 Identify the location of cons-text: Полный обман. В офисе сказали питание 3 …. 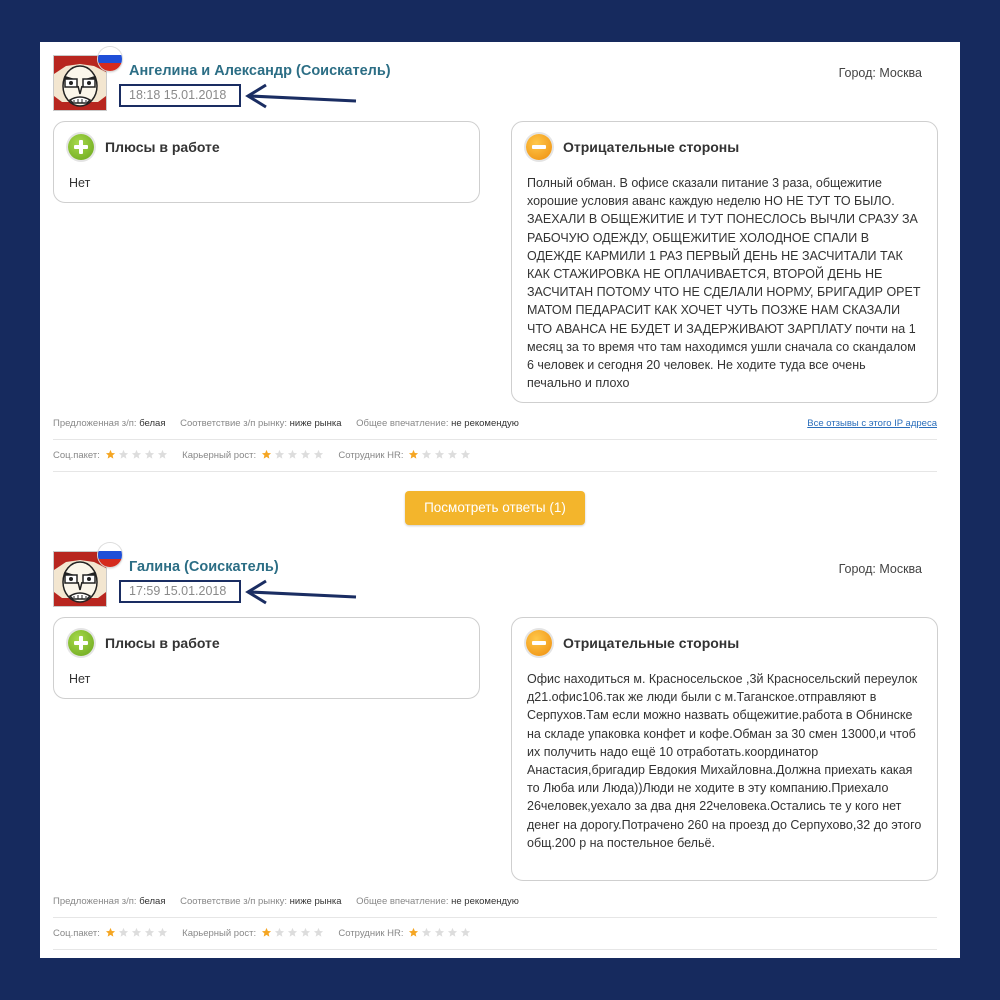
(724, 283).